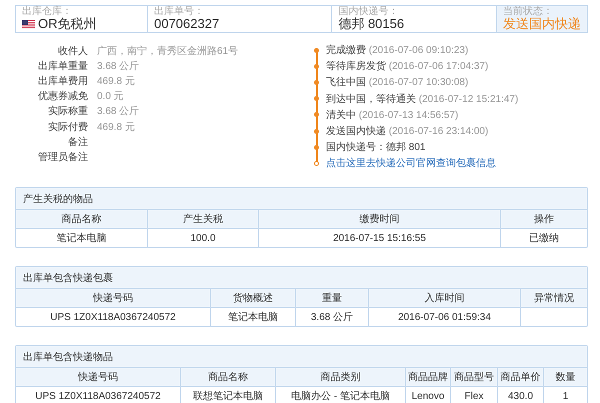 This screenshot has width=600, height=403. Describe the element at coordinates (407, 67) in the screenshot. I see `timeline-event: 等待库房发货 (2016-07-06 17:04:37)` at that location.